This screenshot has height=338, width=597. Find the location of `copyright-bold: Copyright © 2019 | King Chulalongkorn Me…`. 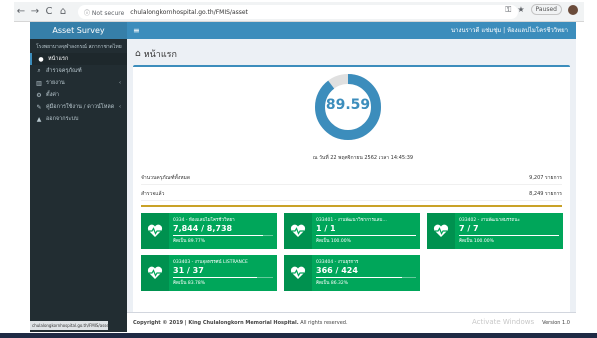

copyright-bold: Copyright © 2019 | King Chulalongkorn Me… is located at coordinates (216, 323).